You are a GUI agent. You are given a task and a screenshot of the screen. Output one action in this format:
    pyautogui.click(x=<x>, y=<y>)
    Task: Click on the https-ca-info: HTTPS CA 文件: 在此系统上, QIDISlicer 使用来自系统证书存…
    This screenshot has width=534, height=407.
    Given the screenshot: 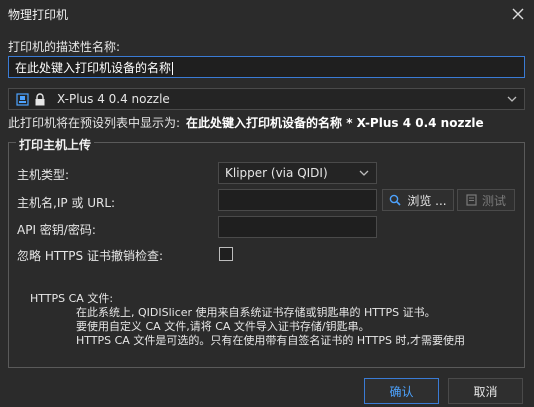 What is the action you would take?
    pyautogui.click(x=247, y=320)
    